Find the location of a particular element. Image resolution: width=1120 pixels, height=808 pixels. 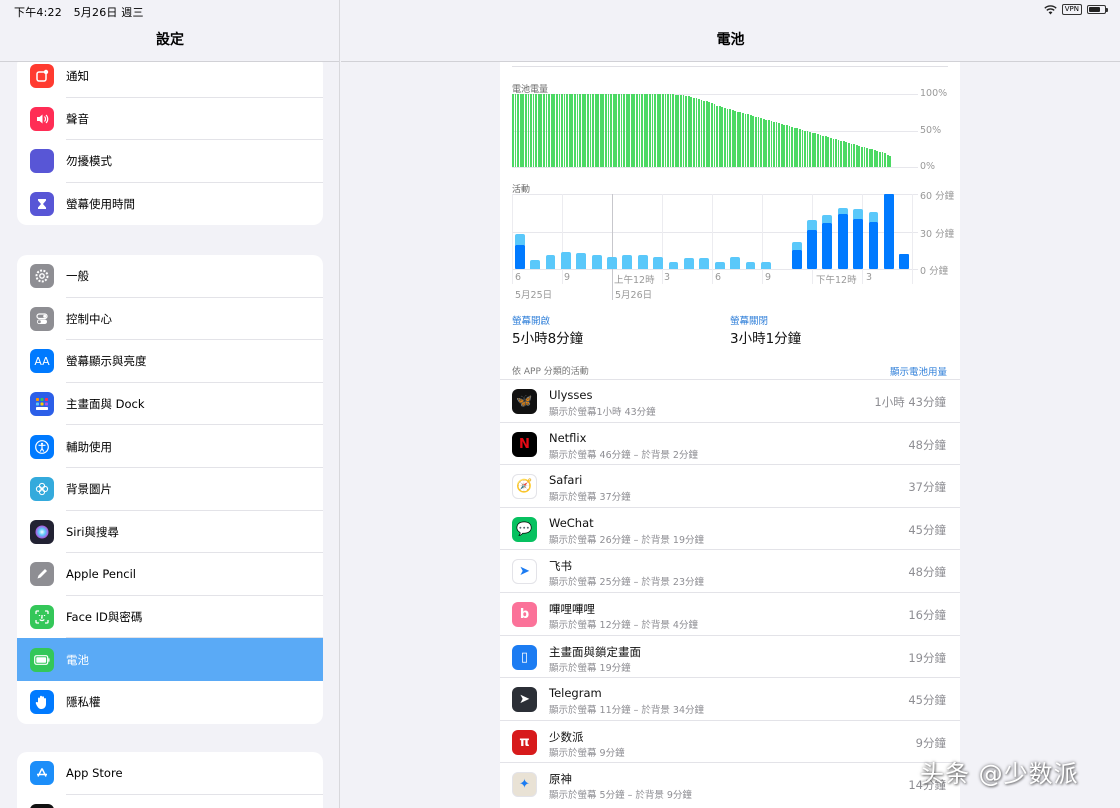

sidebar-item-gear: 一般 is located at coordinates (170, 276).